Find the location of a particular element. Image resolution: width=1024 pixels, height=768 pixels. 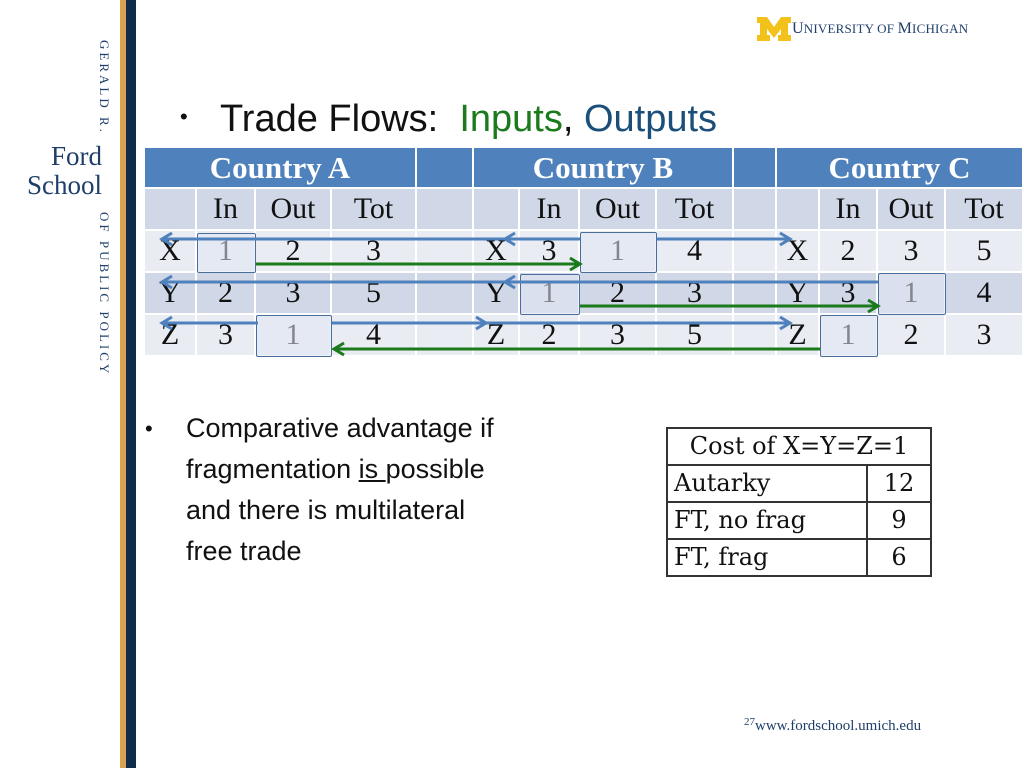

cost-table-row: Autarky 12 is located at coordinates (799, 483).